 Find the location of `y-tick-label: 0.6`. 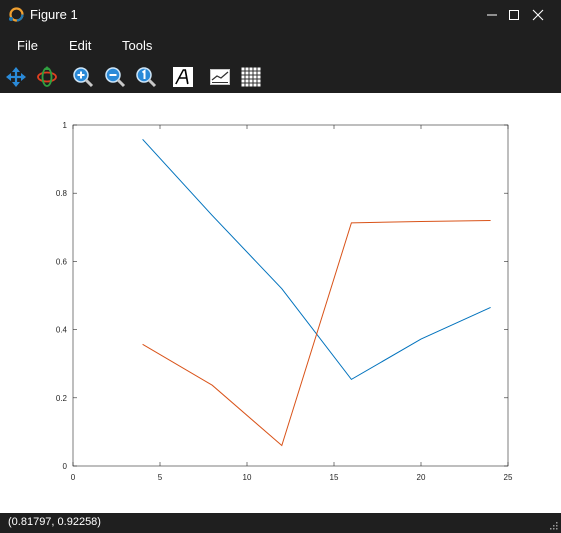

y-tick-label: 0.6 is located at coordinates (62, 261).